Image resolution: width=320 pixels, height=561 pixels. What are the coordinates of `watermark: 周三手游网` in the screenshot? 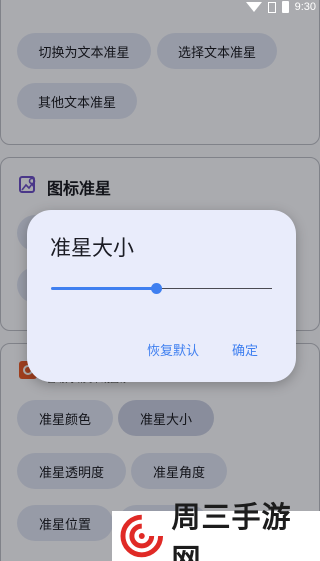 It's located at (216, 530).